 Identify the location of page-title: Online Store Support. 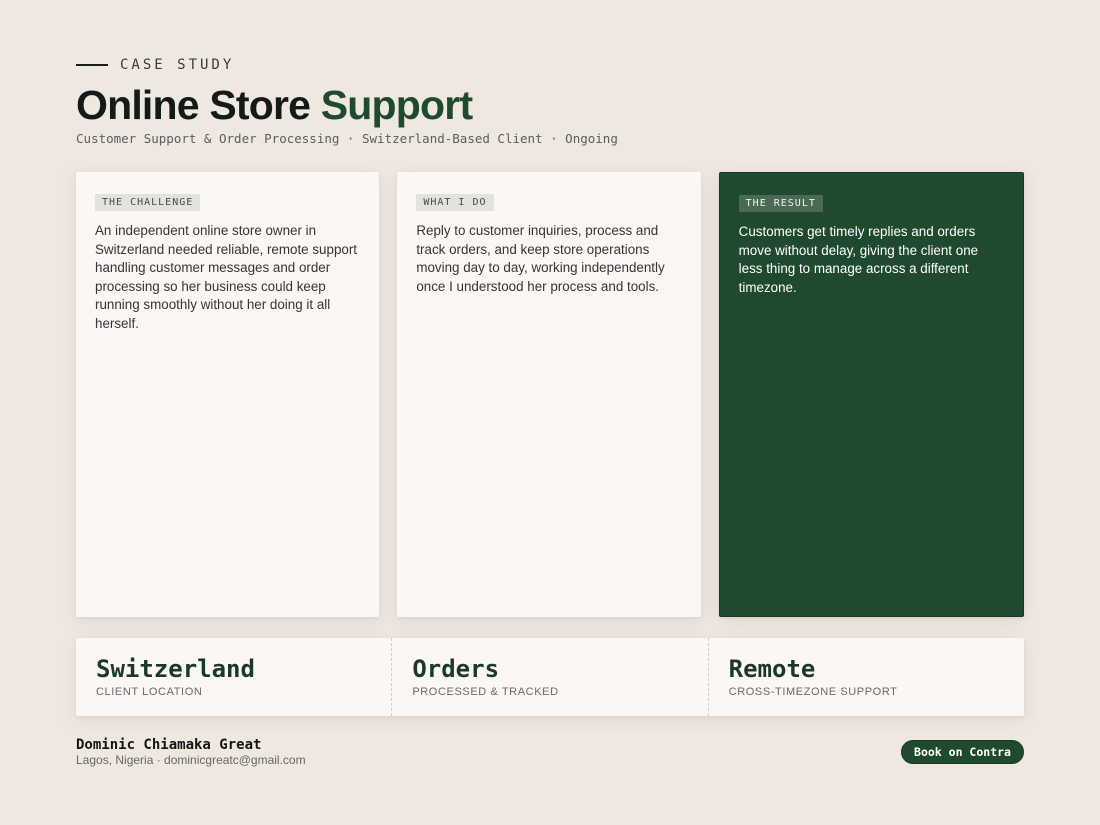
(274, 105).